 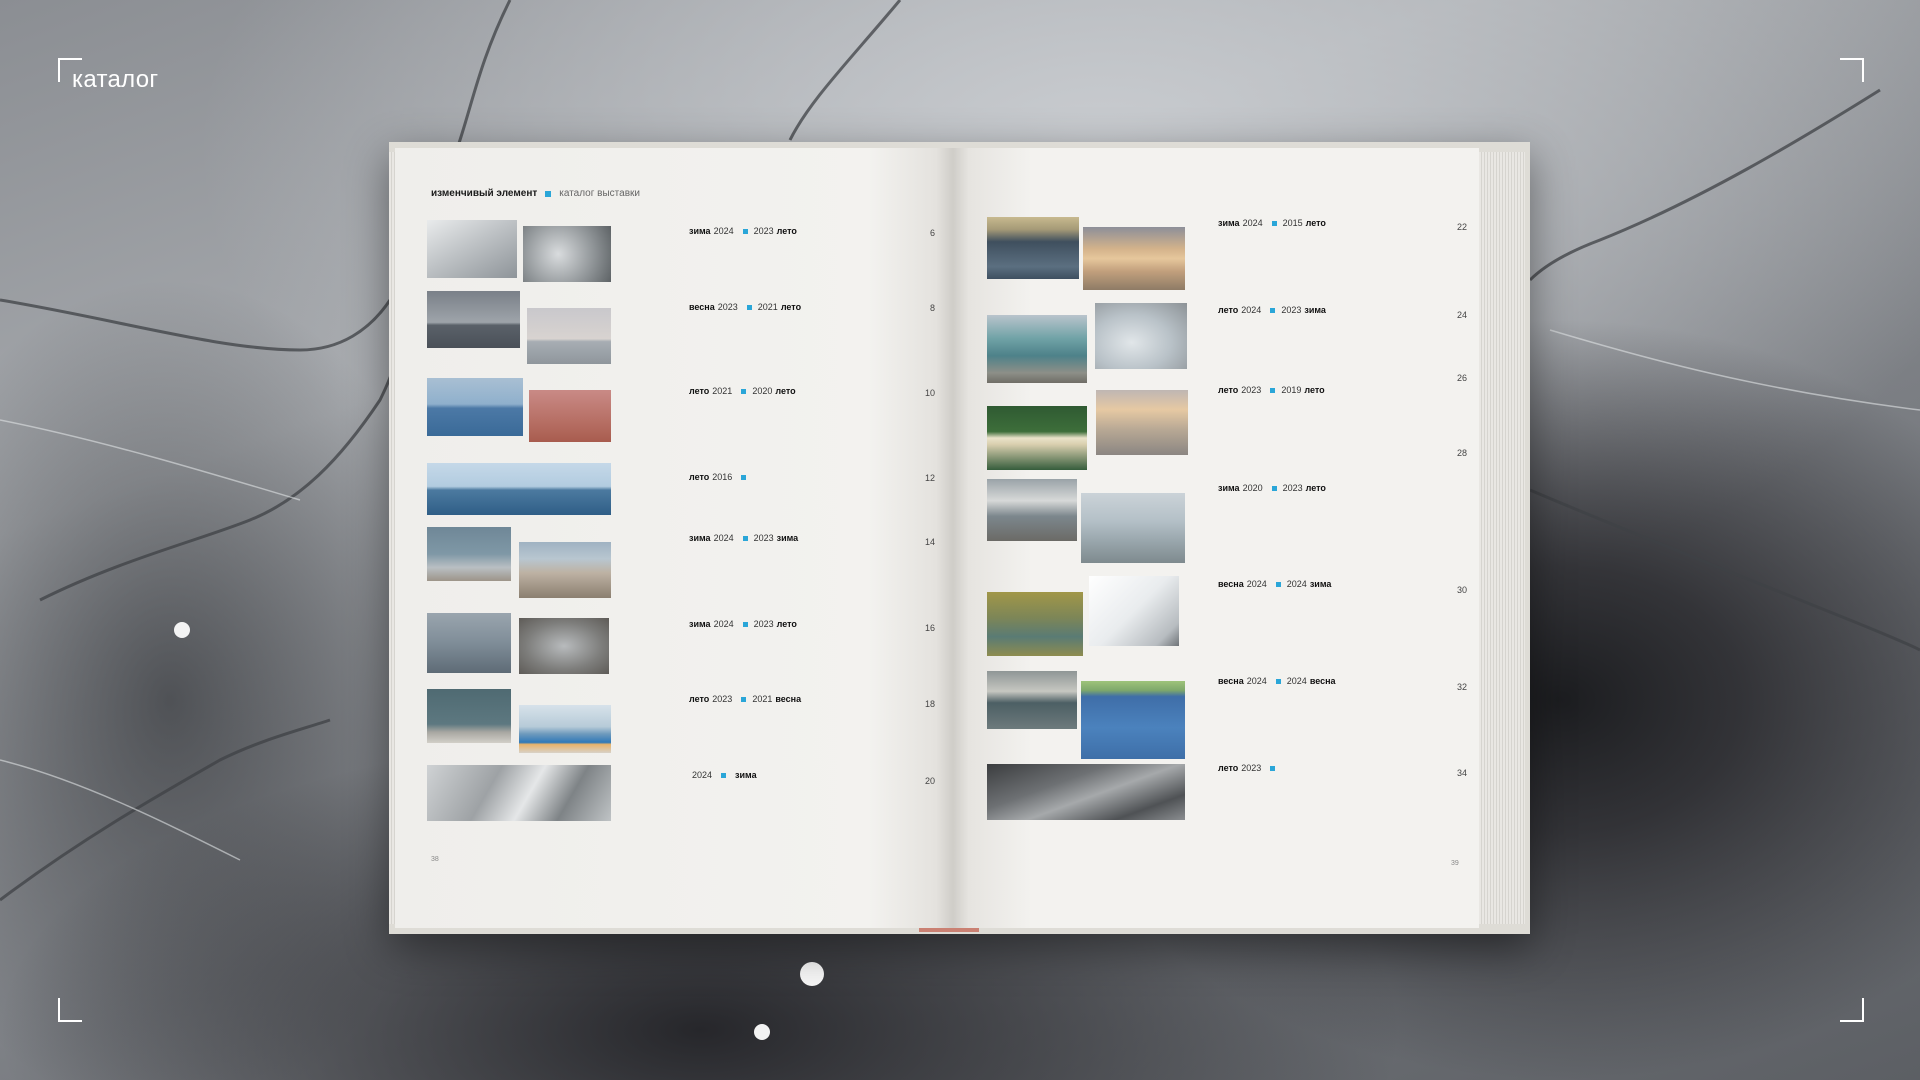 I want to click on catalog-entry: зима 2024 2015 лето, so click(x=1273, y=223).